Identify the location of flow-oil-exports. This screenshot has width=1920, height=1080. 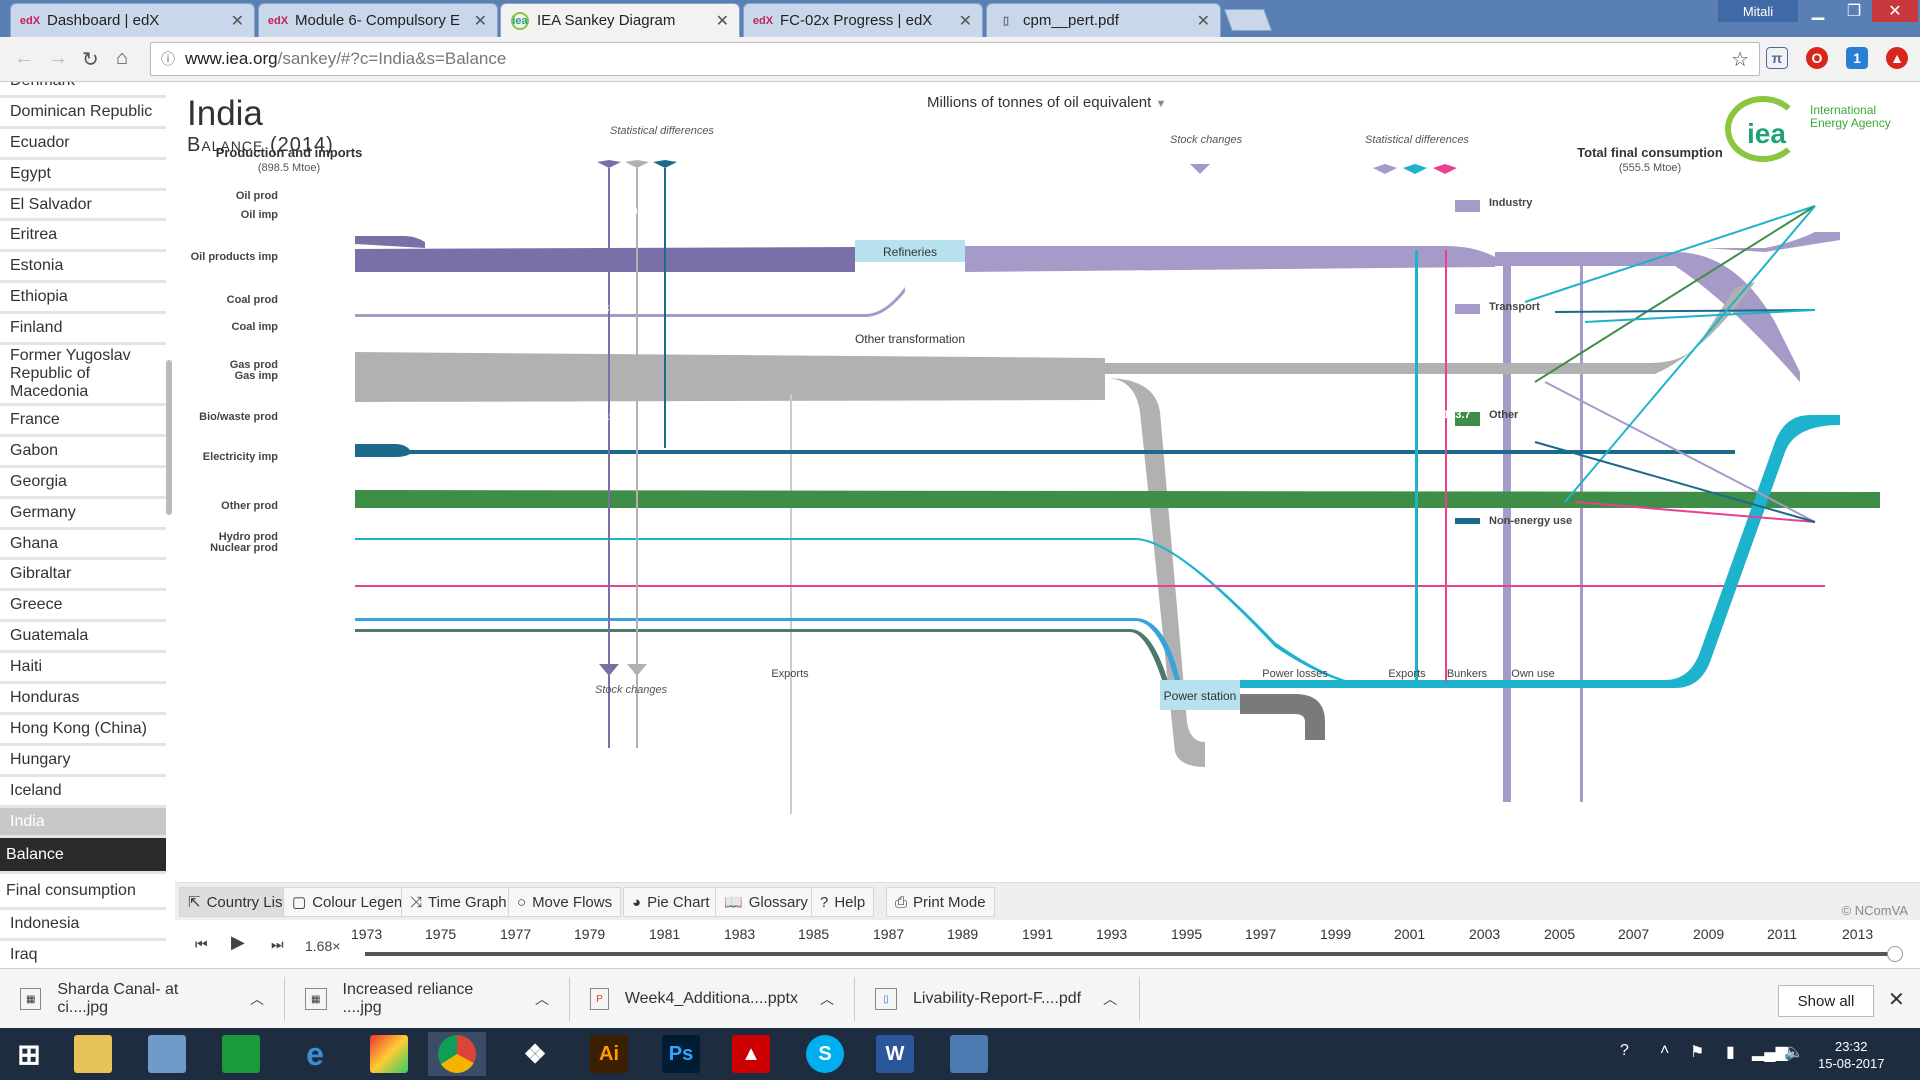
(1507, 532).